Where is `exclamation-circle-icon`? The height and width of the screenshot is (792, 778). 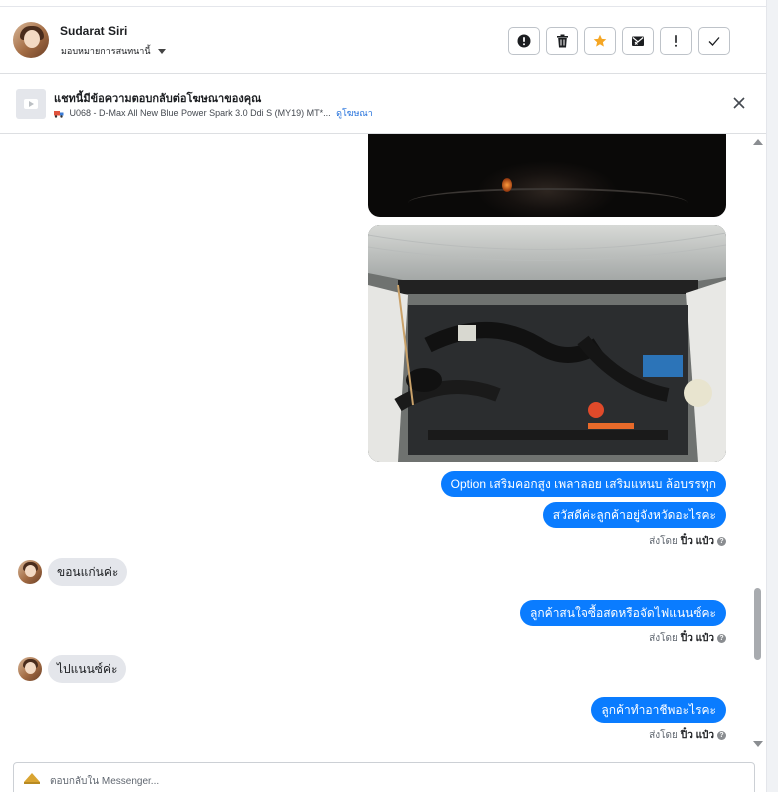
exclamation-circle-icon is located at coordinates (524, 41).